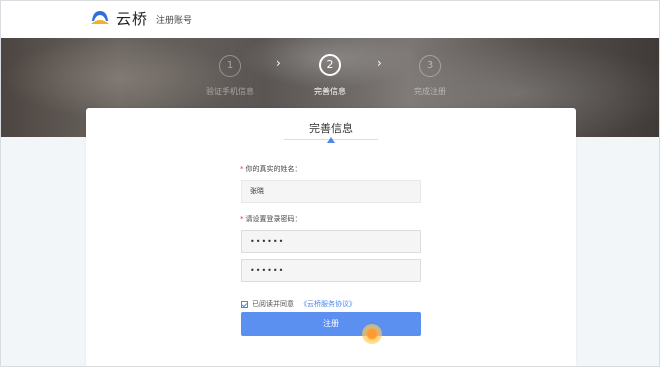 The width and height of the screenshot is (660, 367). What do you see at coordinates (331, 324) in the screenshot?
I see `register-button: 注册` at bounding box center [331, 324].